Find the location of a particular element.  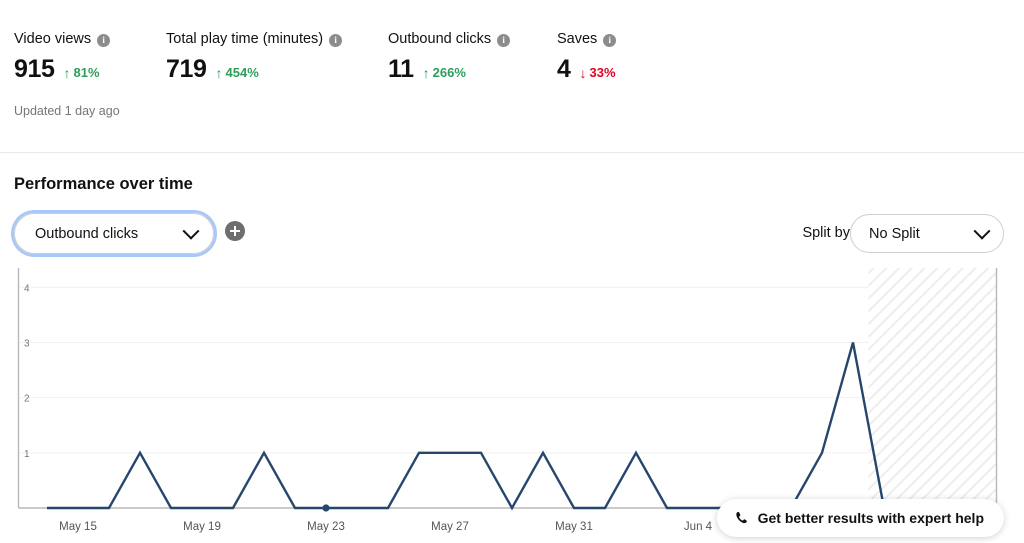

metric-header: Outbound clicks i is located at coordinates (472, 39).